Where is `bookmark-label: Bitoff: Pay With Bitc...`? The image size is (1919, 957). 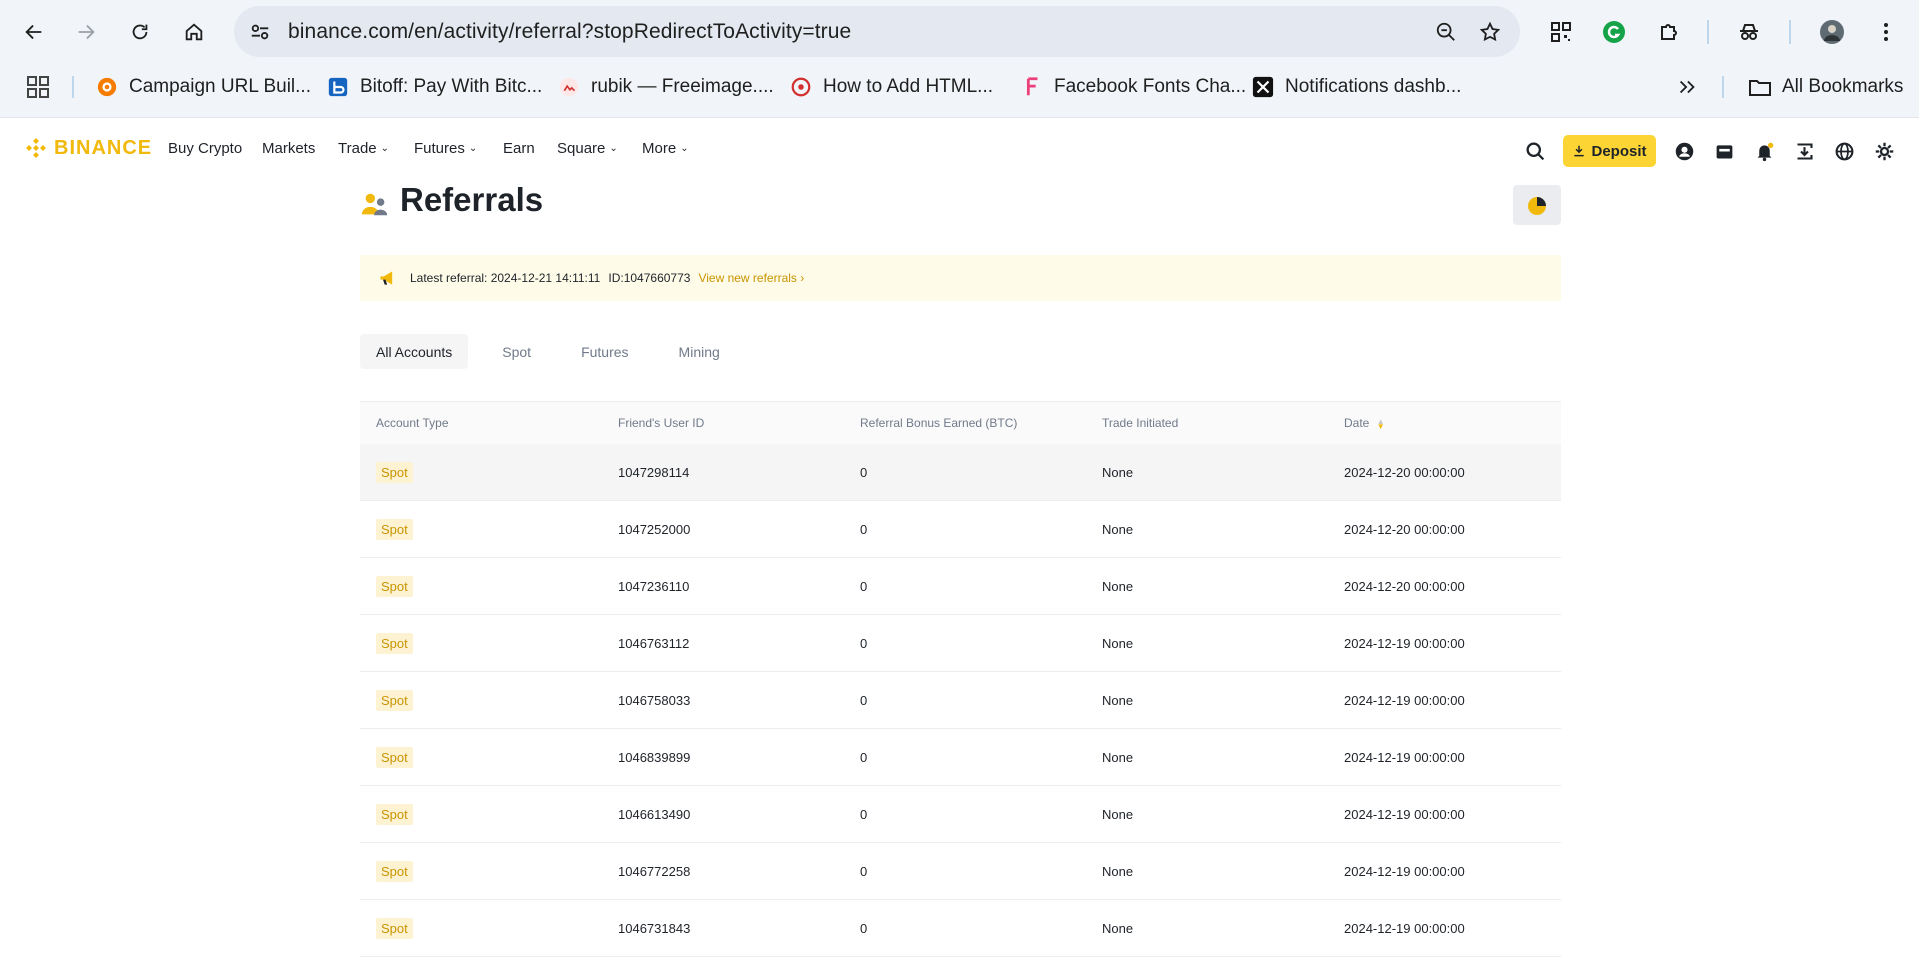
bookmark-label: Bitoff: Pay With Bitc... is located at coordinates (451, 86).